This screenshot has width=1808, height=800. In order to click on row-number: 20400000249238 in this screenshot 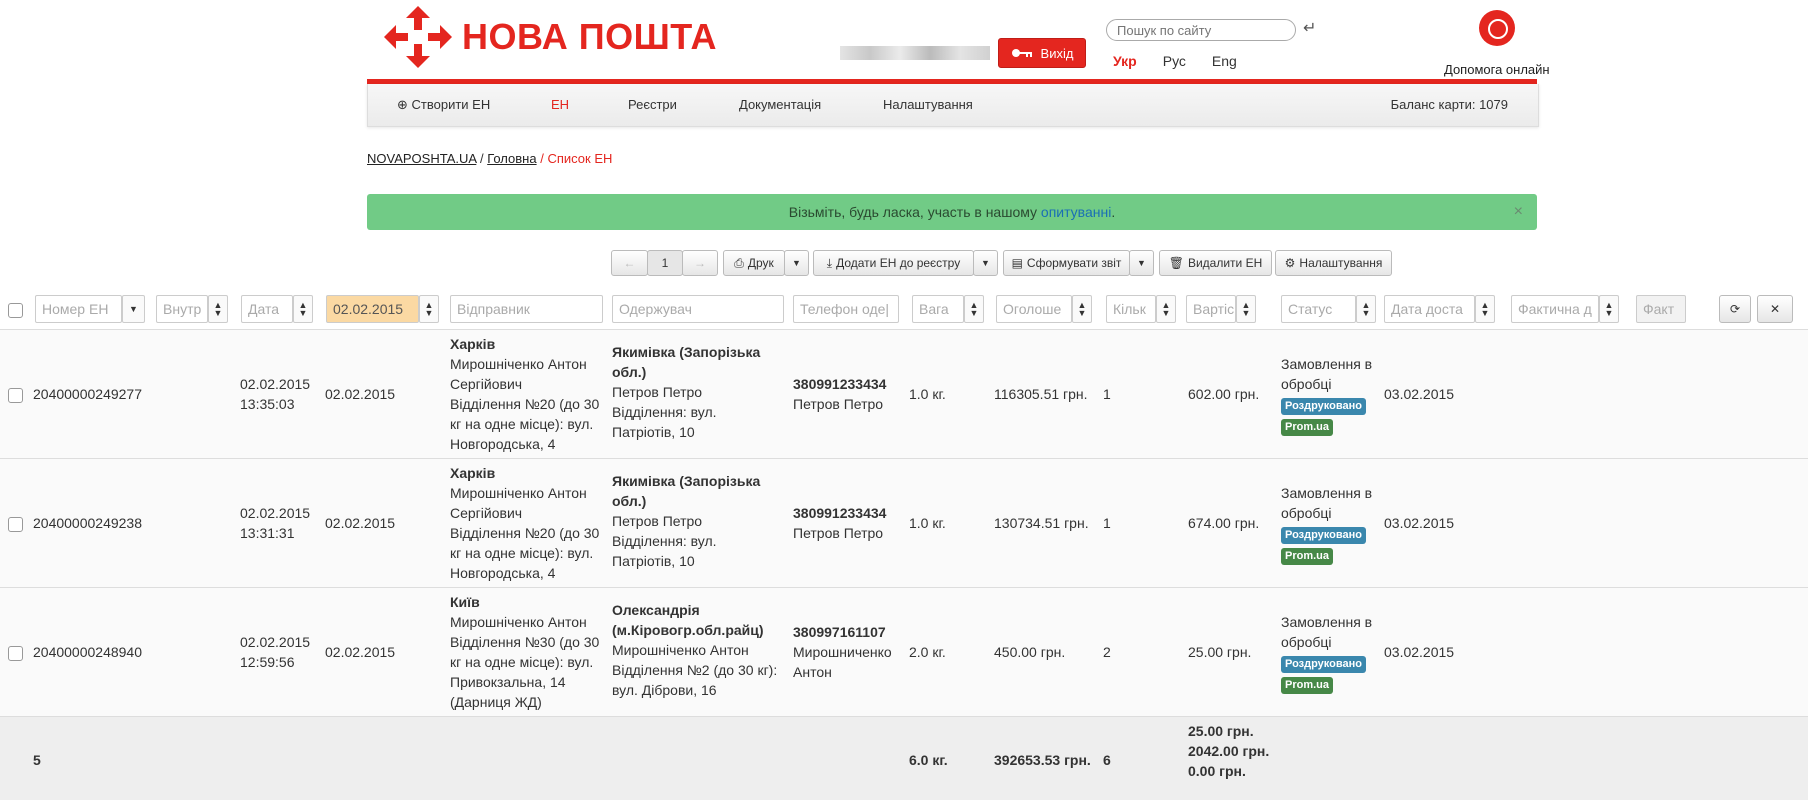, I will do `click(87, 523)`.